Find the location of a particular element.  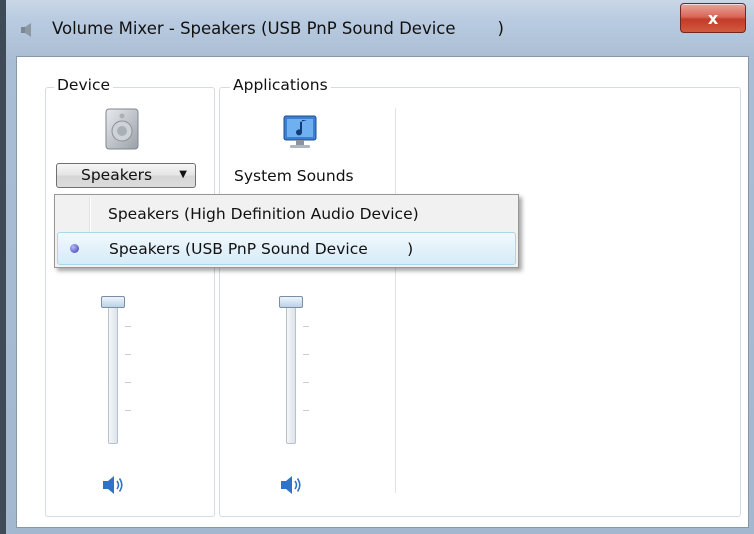

system-sounds-mute-button is located at coordinates (291, 485).